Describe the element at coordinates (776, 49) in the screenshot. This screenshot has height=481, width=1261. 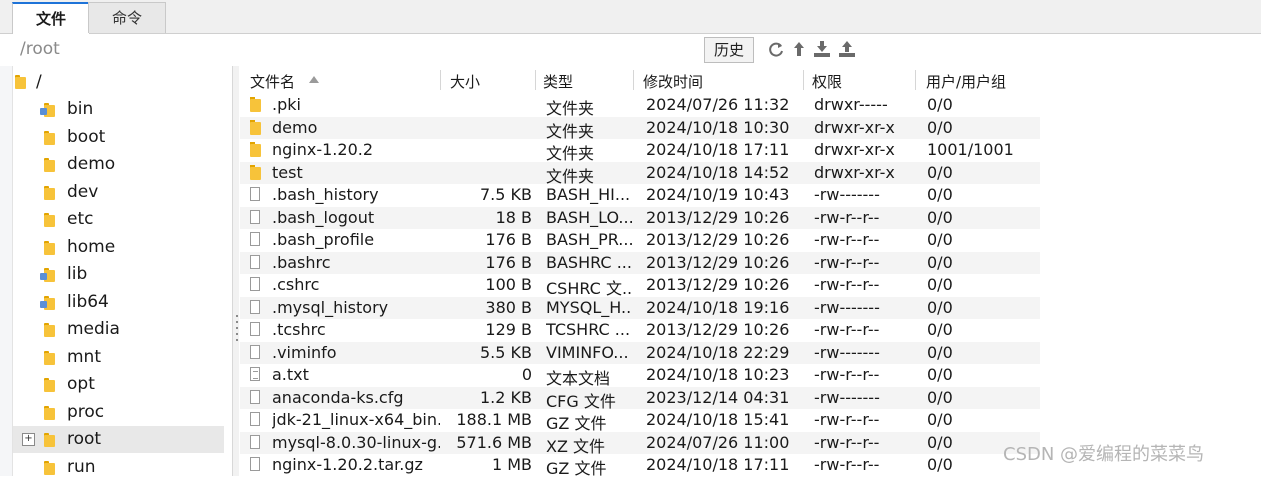
I see `refresh-icon` at that location.